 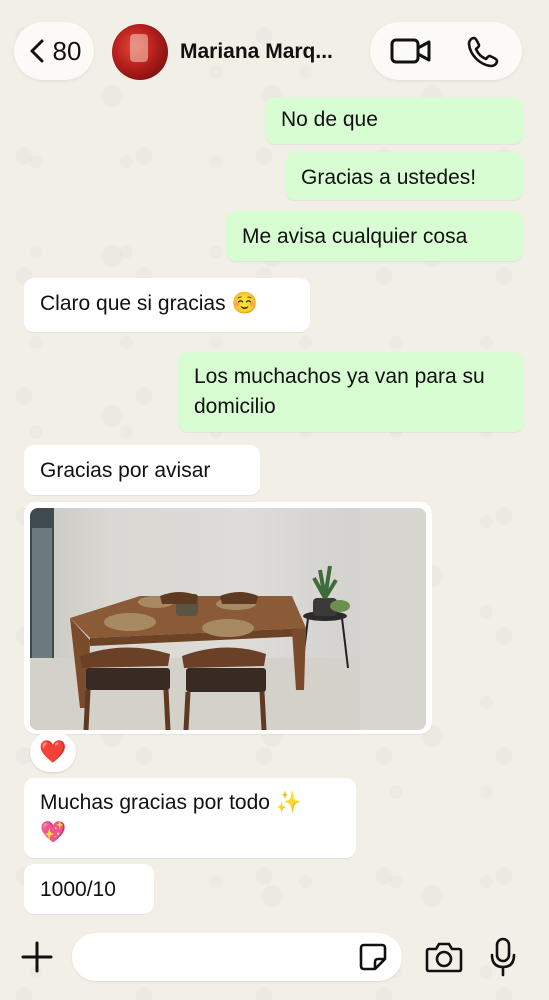 What do you see at coordinates (53, 832) in the screenshot?
I see `sparkling-heart-emoji: 💖` at bounding box center [53, 832].